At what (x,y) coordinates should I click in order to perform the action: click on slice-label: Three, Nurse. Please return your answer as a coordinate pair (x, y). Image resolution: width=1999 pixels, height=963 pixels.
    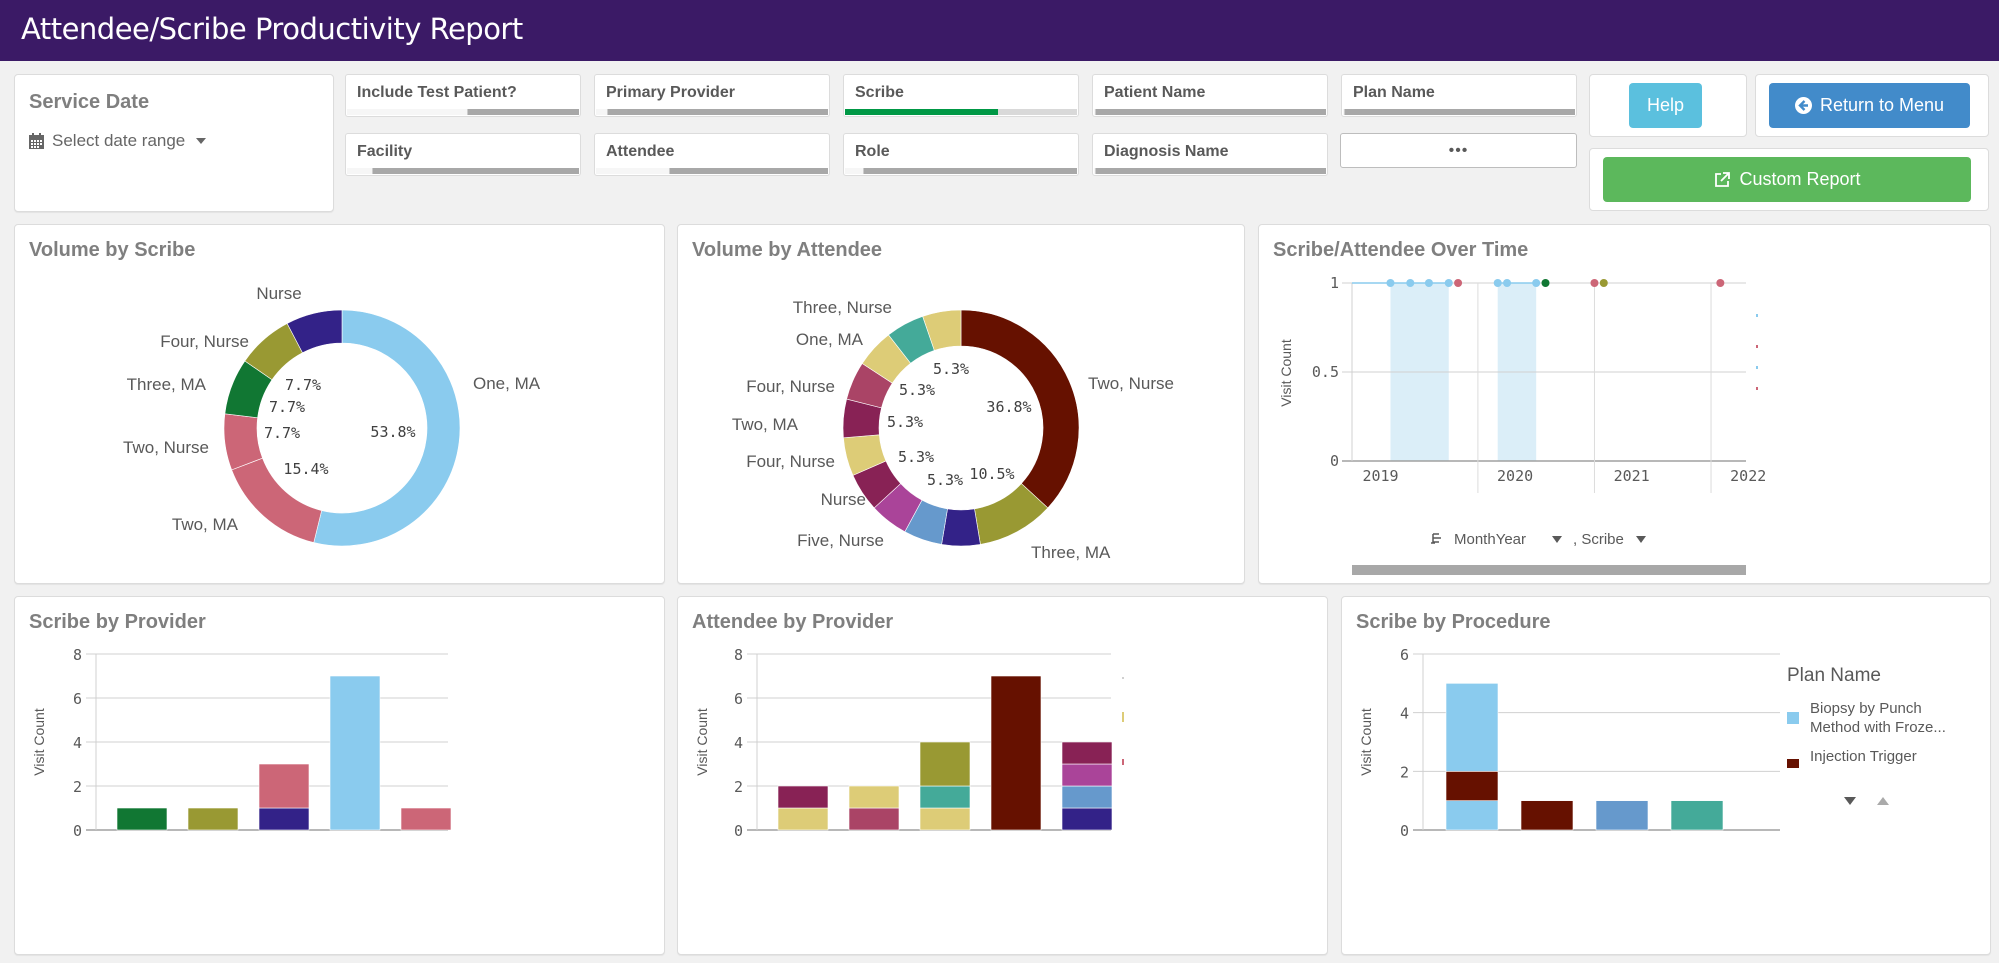
    Looking at the image, I should click on (842, 307).